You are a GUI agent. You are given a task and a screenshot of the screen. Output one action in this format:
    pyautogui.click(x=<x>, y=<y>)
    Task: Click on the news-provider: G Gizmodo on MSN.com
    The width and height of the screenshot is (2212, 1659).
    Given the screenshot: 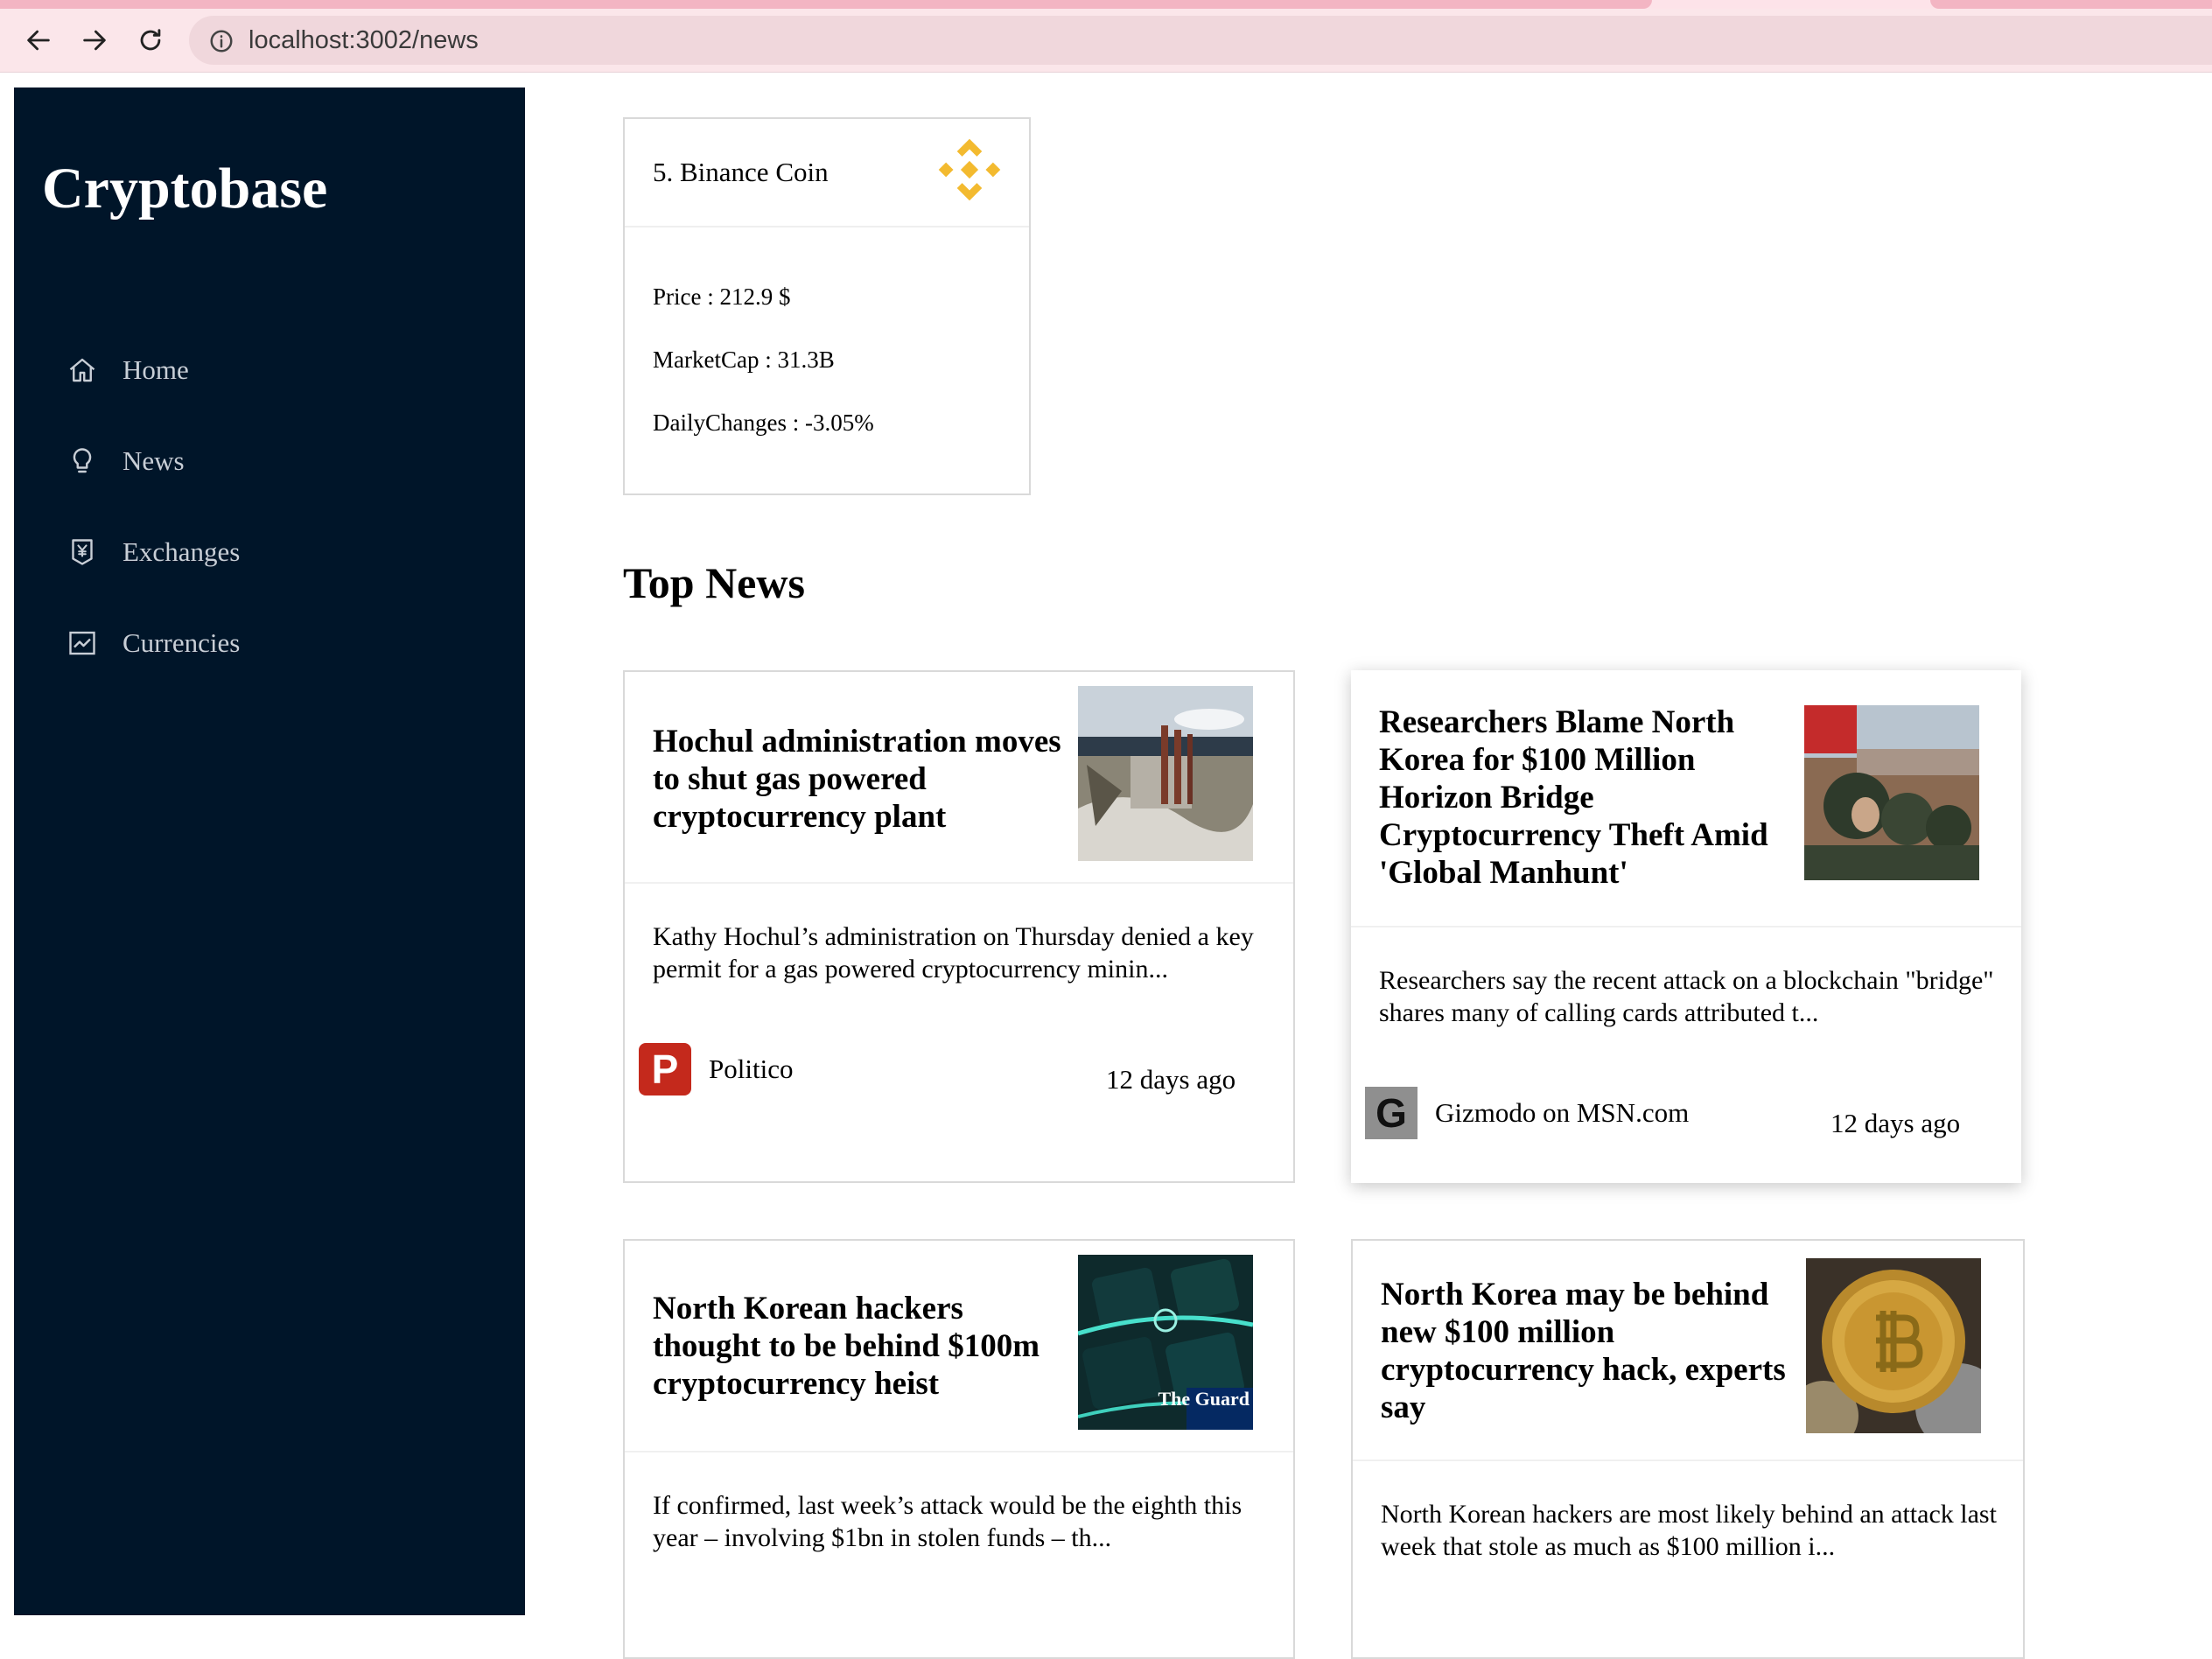 What is the action you would take?
    pyautogui.click(x=1527, y=1113)
    